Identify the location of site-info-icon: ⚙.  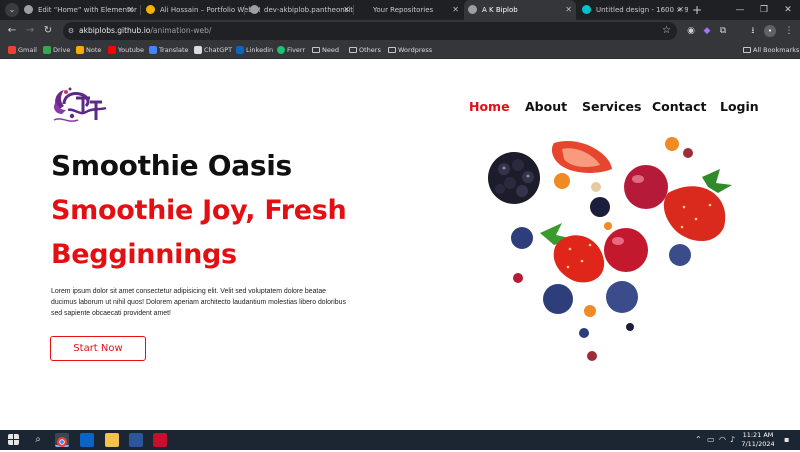
(71, 31).